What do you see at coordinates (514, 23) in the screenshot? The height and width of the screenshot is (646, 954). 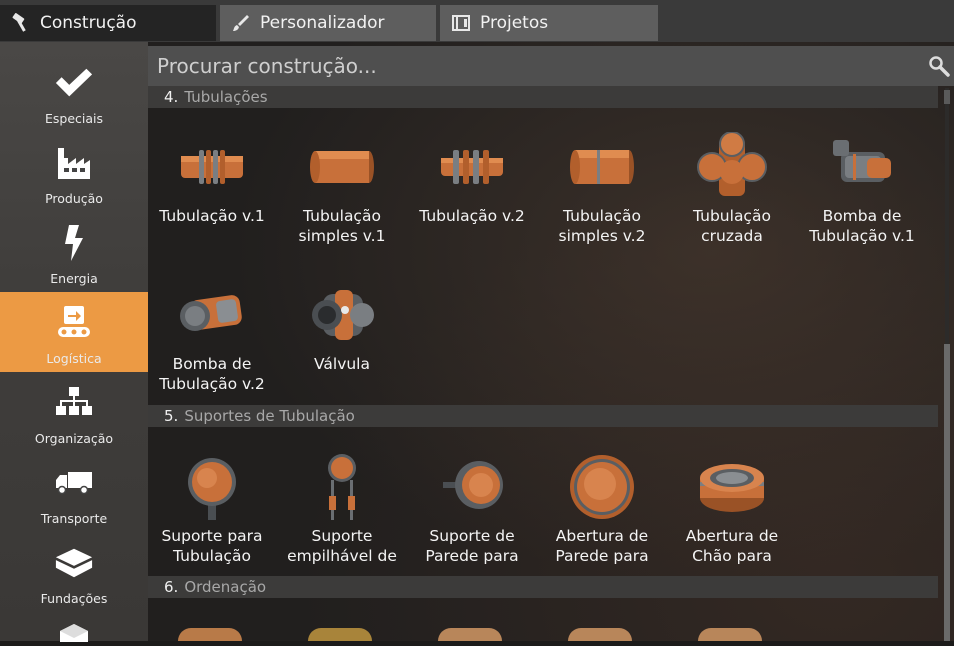 I see `tab-projetos-label: Projetos` at bounding box center [514, 23].